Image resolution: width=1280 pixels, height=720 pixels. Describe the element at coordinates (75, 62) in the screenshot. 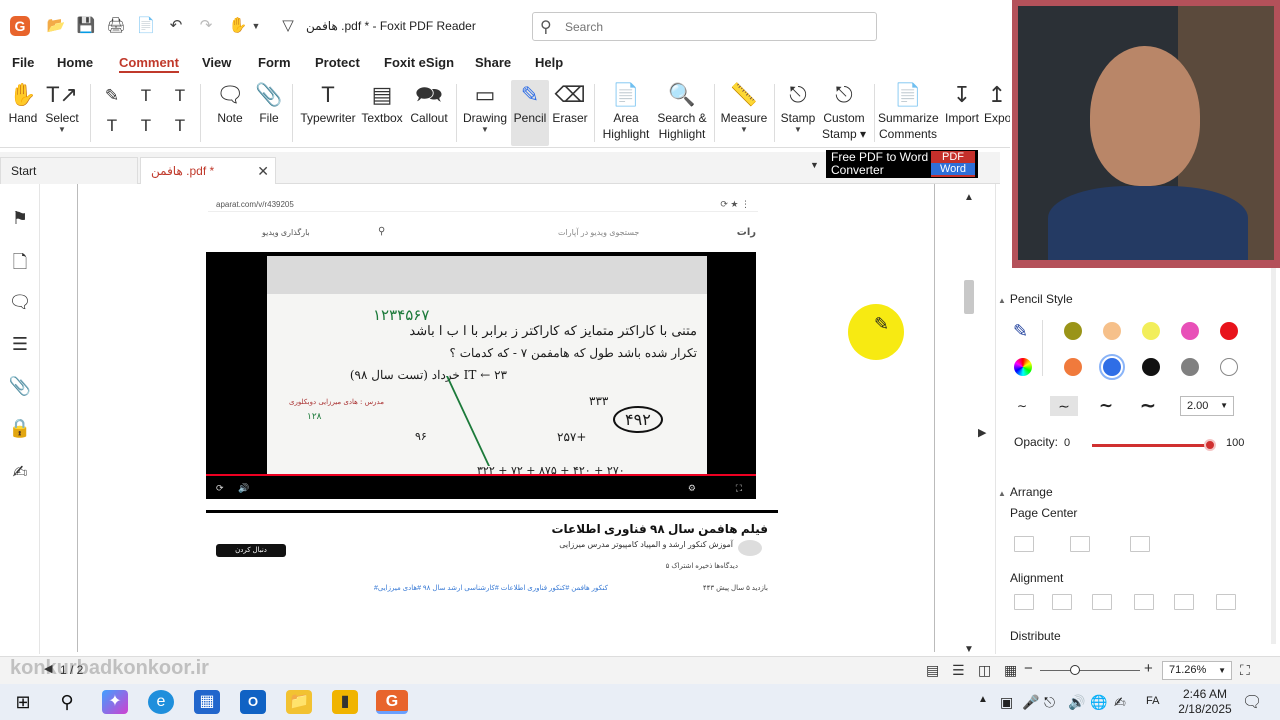

I see `menu-home: Home` at that location.